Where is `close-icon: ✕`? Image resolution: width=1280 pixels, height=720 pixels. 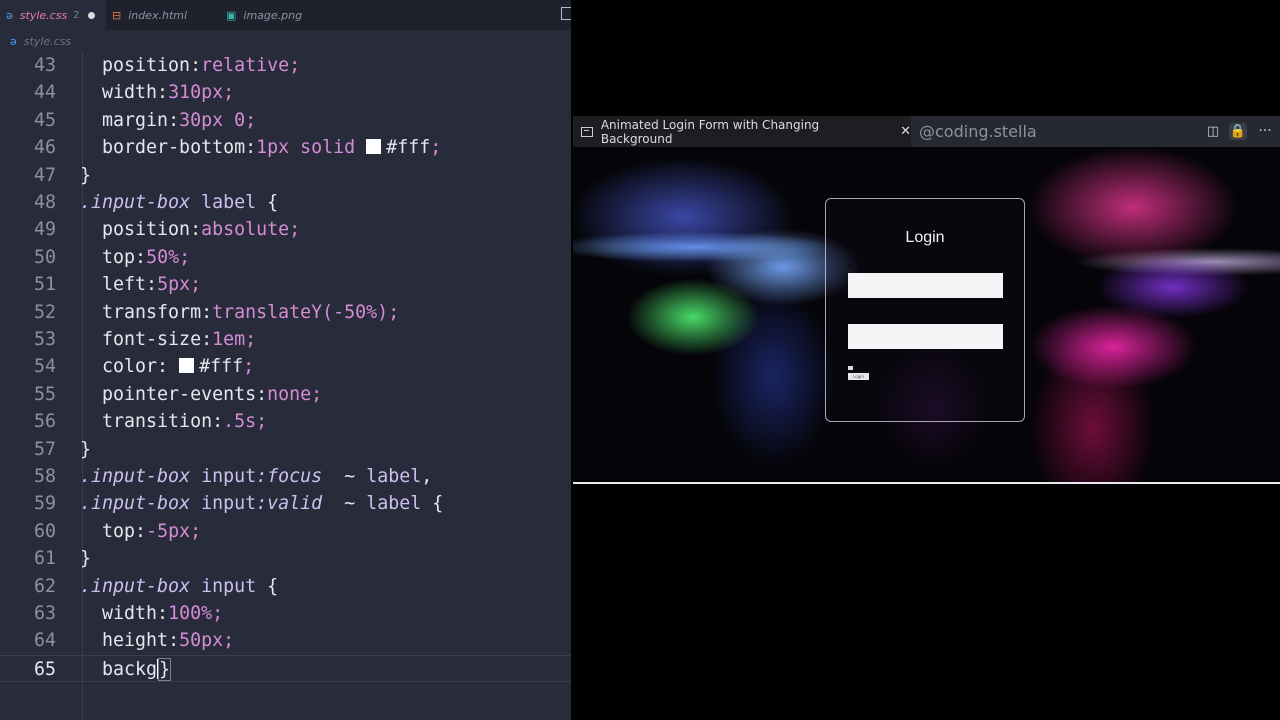
close-icon: ✕ is located at coordinates (905, 131).